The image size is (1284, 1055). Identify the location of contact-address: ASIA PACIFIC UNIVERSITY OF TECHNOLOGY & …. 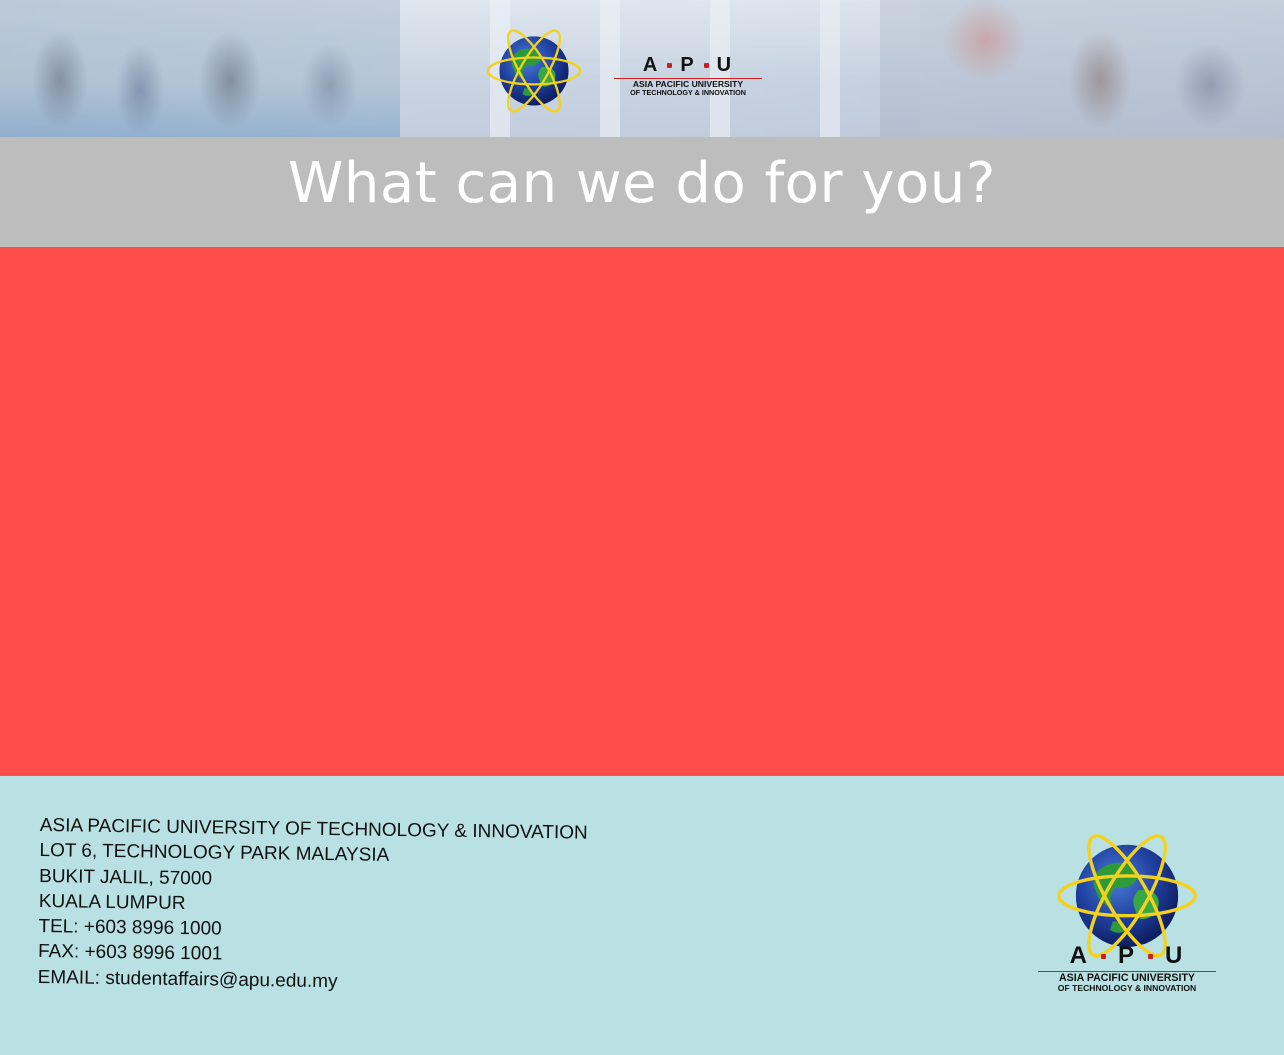
(313, 905).